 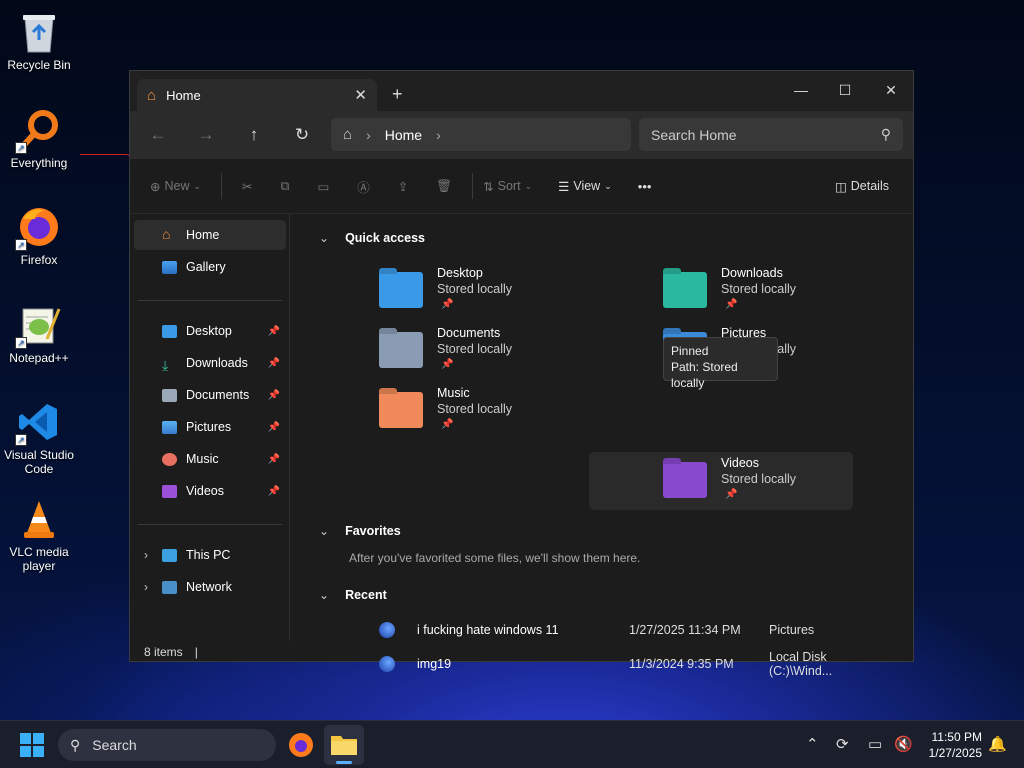 What do you see at coordinates (254, 135) in the screenshot?
I see `up-arrow-icon: ↑` at bounding box center [254, 135].